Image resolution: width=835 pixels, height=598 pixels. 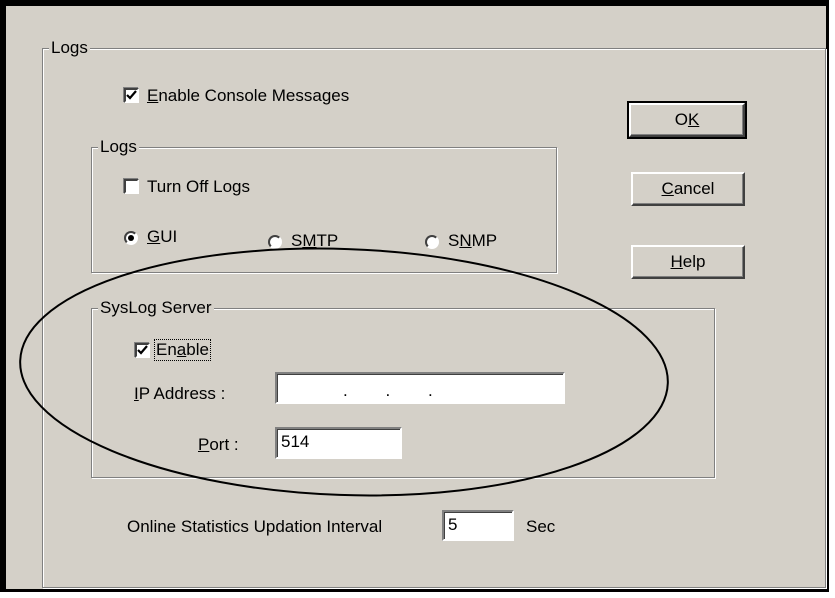 I want to click on label-part: nable Console Messages, so click(x=254, y=95).